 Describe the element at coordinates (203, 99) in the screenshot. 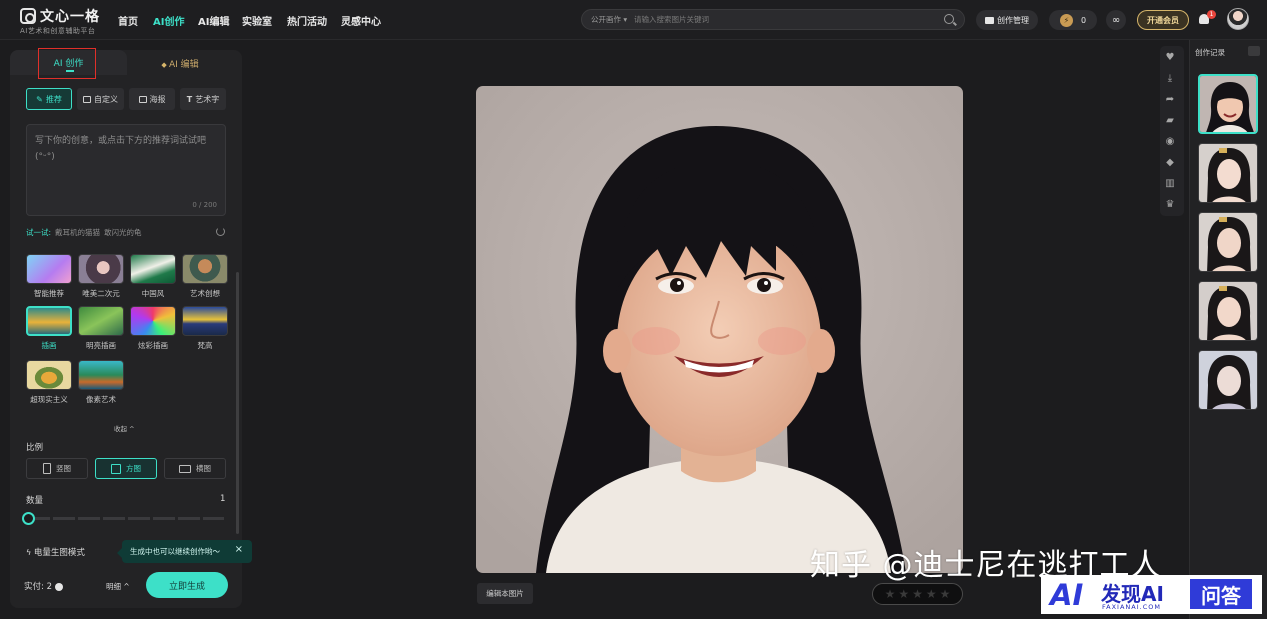

I see `mode-art-text: T 艺术字` at that location.